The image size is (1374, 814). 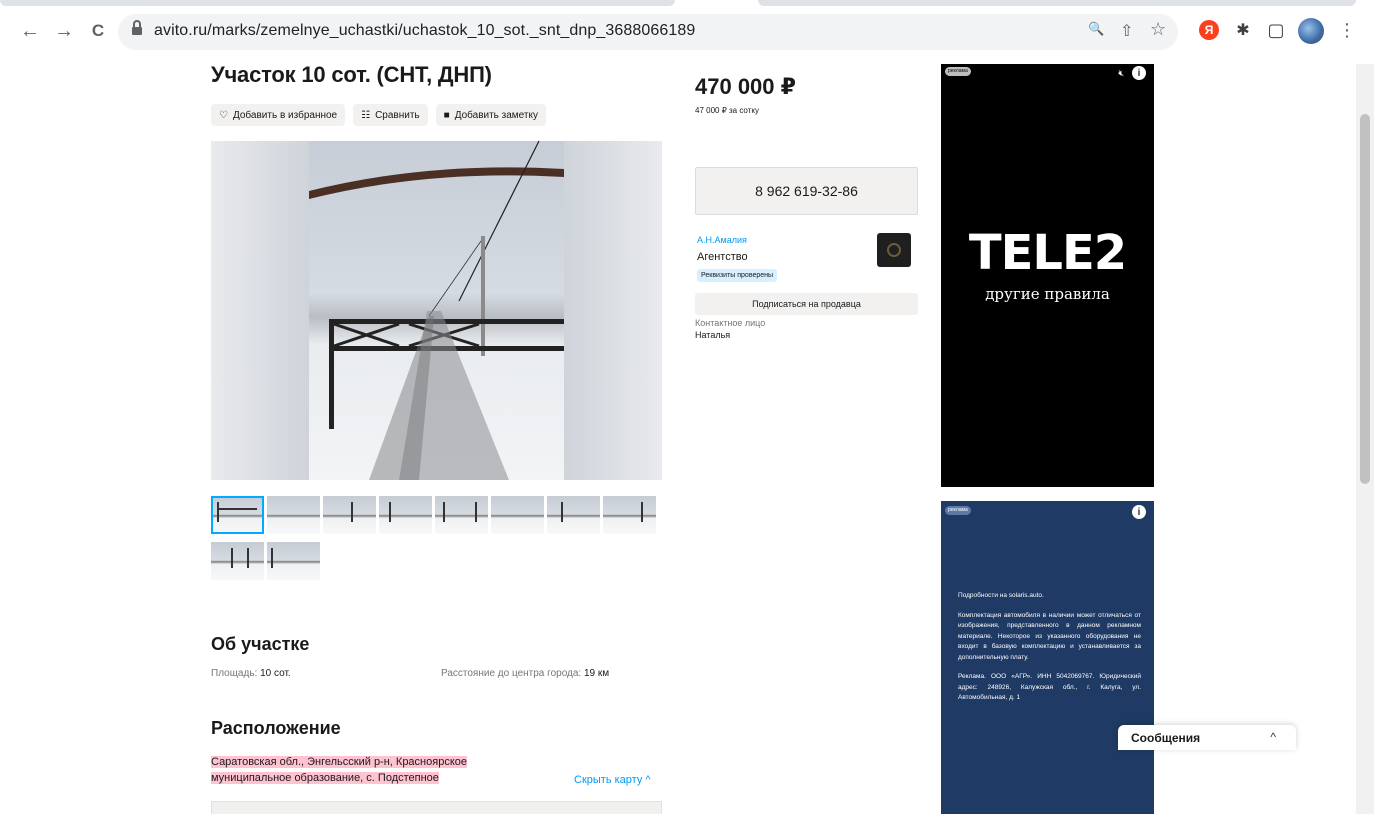 What do you see at coordinates (446, 115) in the screenshot?
I see `note-icon: ■` at bounding box center [446, 115].